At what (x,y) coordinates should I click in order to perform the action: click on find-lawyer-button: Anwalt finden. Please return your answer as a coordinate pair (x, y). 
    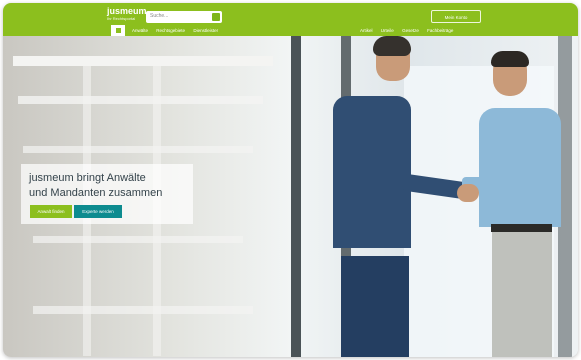
    Looking at the image, I should click on (51, 211).